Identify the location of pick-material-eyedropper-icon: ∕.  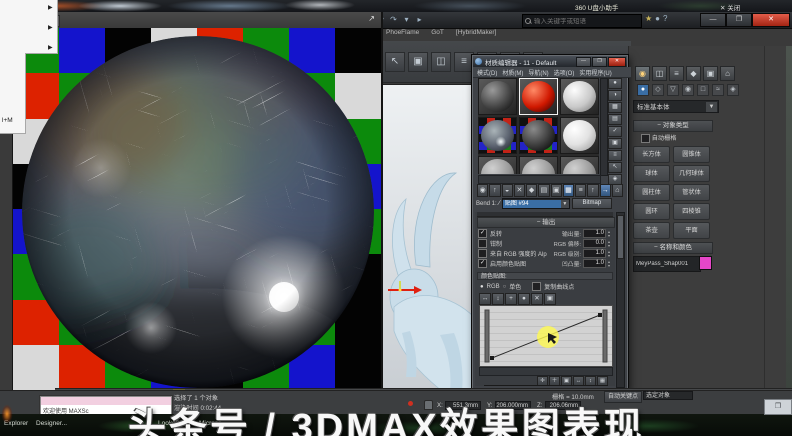
(499, 203).